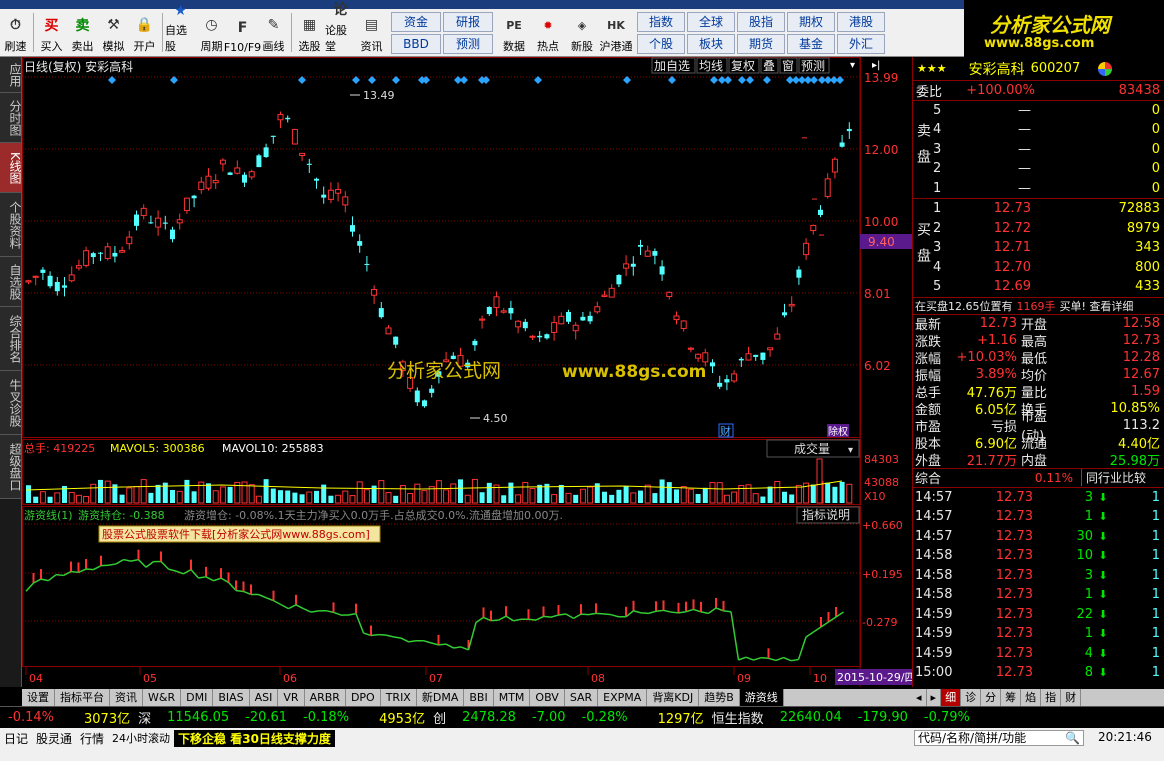 The width and height of the screenshot is (1164, 761). Describe the element at coordinates (761, 22) in the screenshot. I see `toolbar-grid-button: 股指` at that location.